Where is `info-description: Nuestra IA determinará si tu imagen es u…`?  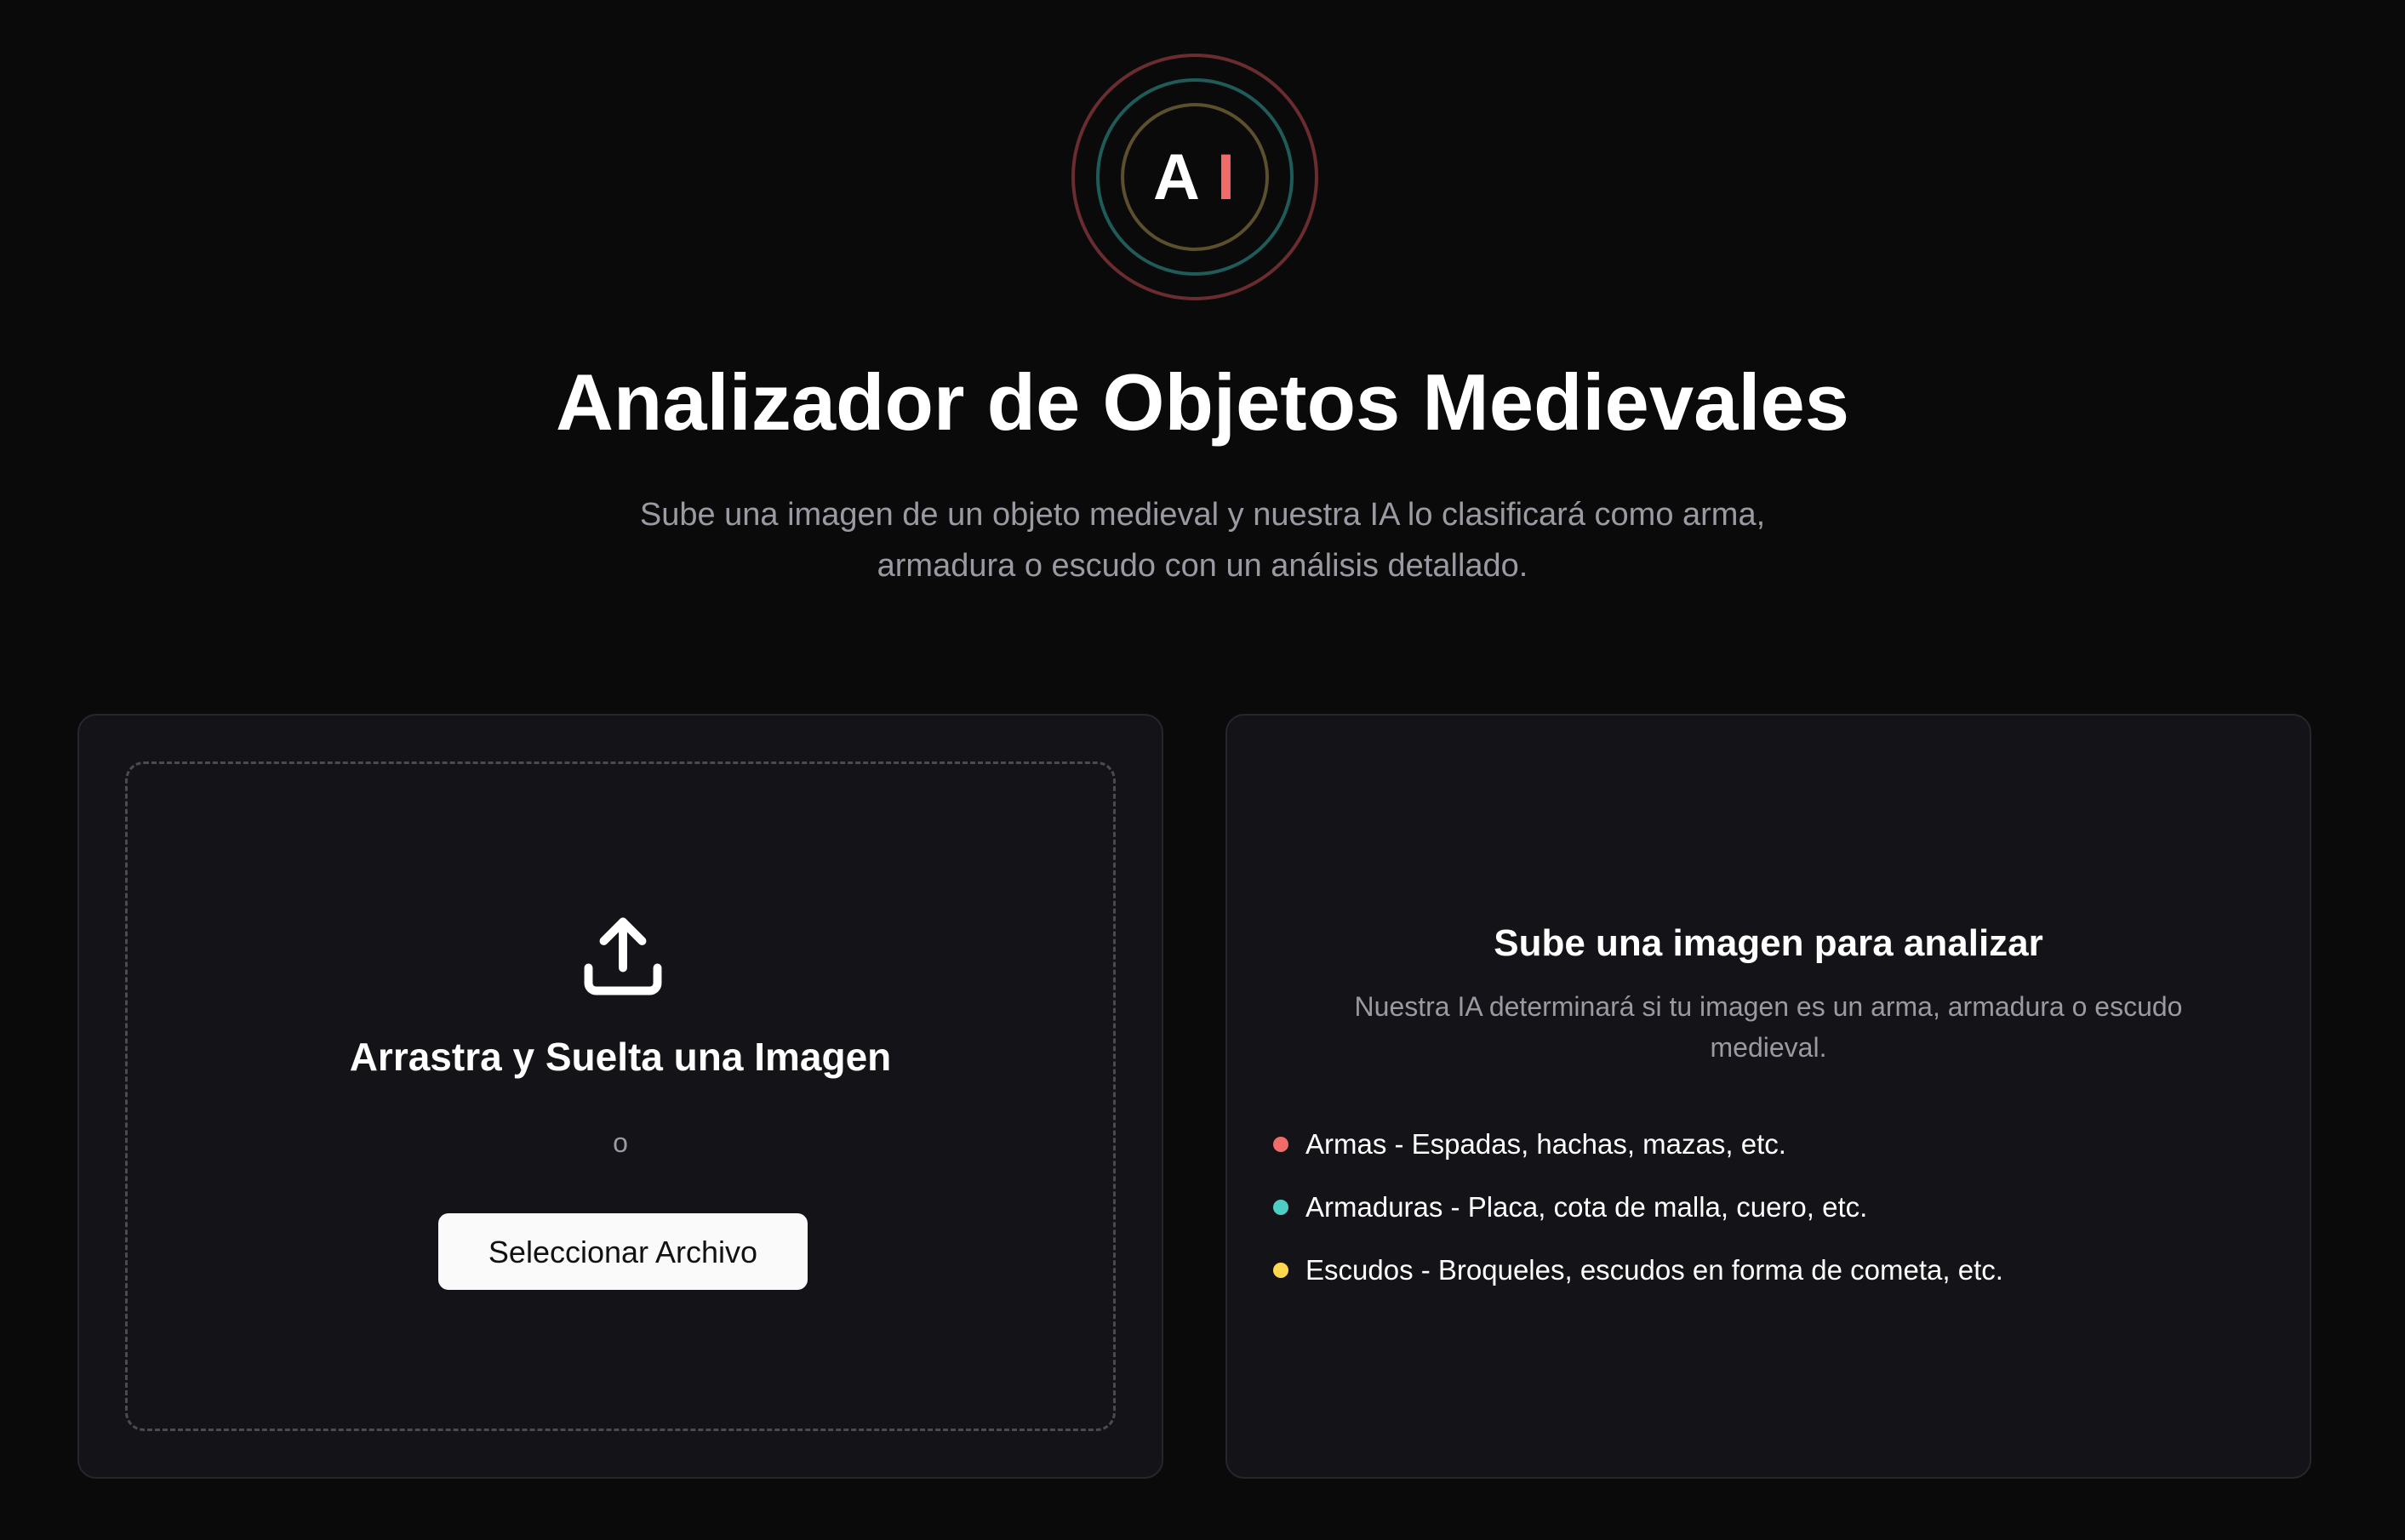
info-description: Nuestra IA determinará si tu imagen es u… is located at coordinates (1768, 1027).